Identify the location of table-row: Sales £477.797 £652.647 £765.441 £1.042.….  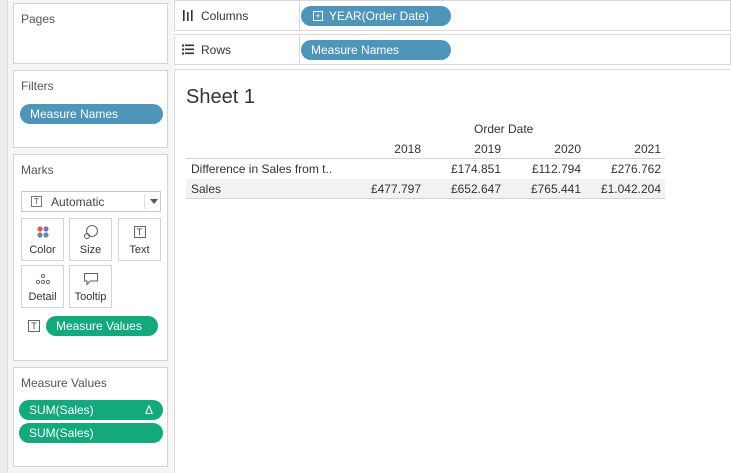
(425, 189).